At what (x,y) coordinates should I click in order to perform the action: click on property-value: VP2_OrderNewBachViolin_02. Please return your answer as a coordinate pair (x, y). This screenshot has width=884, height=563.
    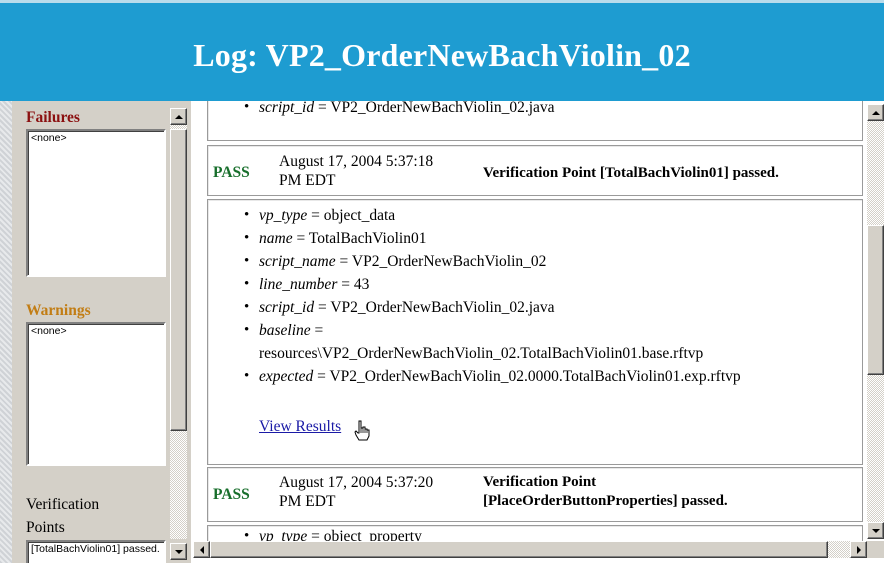
    Looking at the image, I should click on (449, 261).